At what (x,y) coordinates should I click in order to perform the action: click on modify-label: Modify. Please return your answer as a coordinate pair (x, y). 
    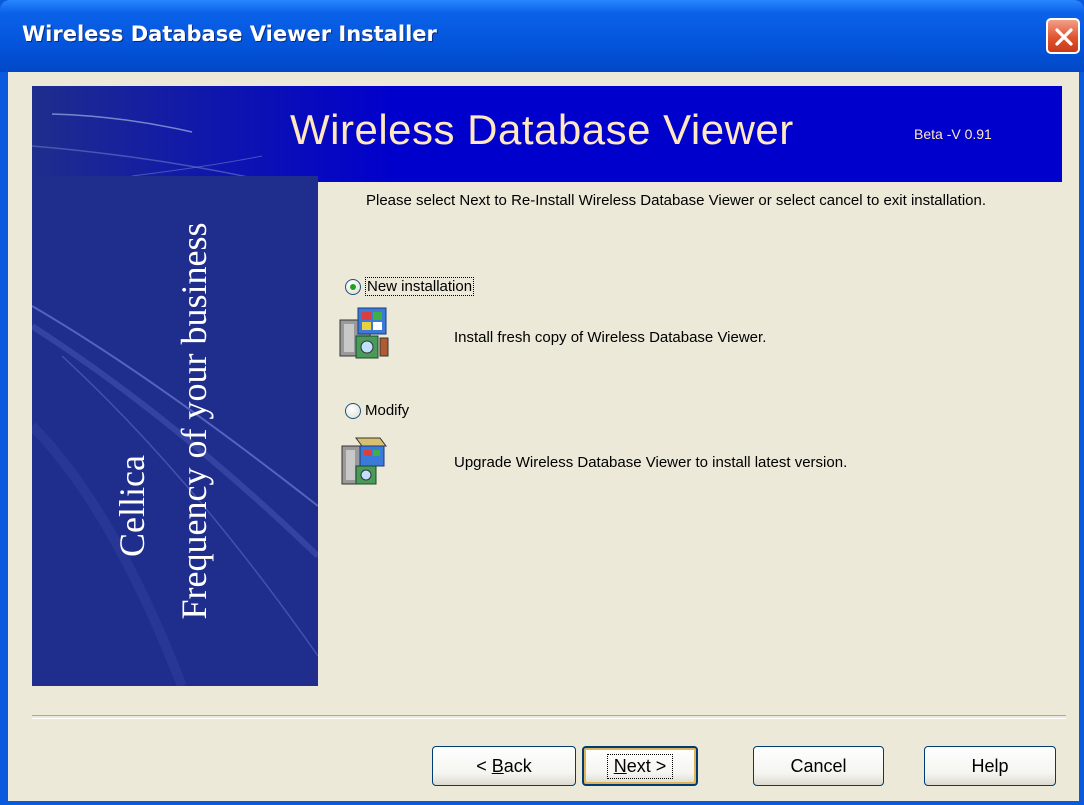
    Looking at the image, I should click on (387, 410).